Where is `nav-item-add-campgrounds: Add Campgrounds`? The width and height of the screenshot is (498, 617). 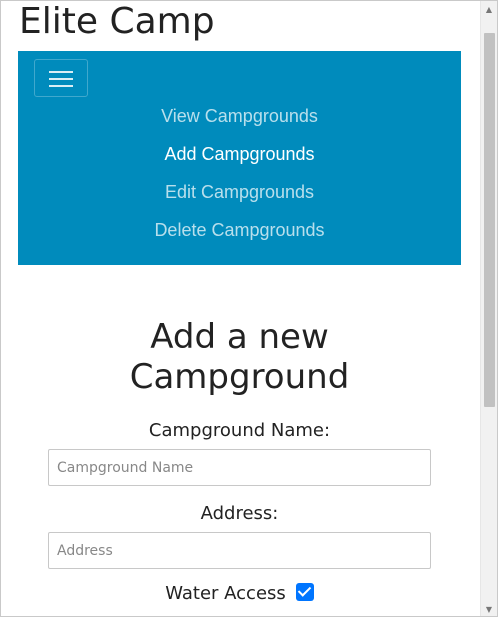
nav-item-add-campgrounds: Add Campgrounds is located at coordinates (239, 154).